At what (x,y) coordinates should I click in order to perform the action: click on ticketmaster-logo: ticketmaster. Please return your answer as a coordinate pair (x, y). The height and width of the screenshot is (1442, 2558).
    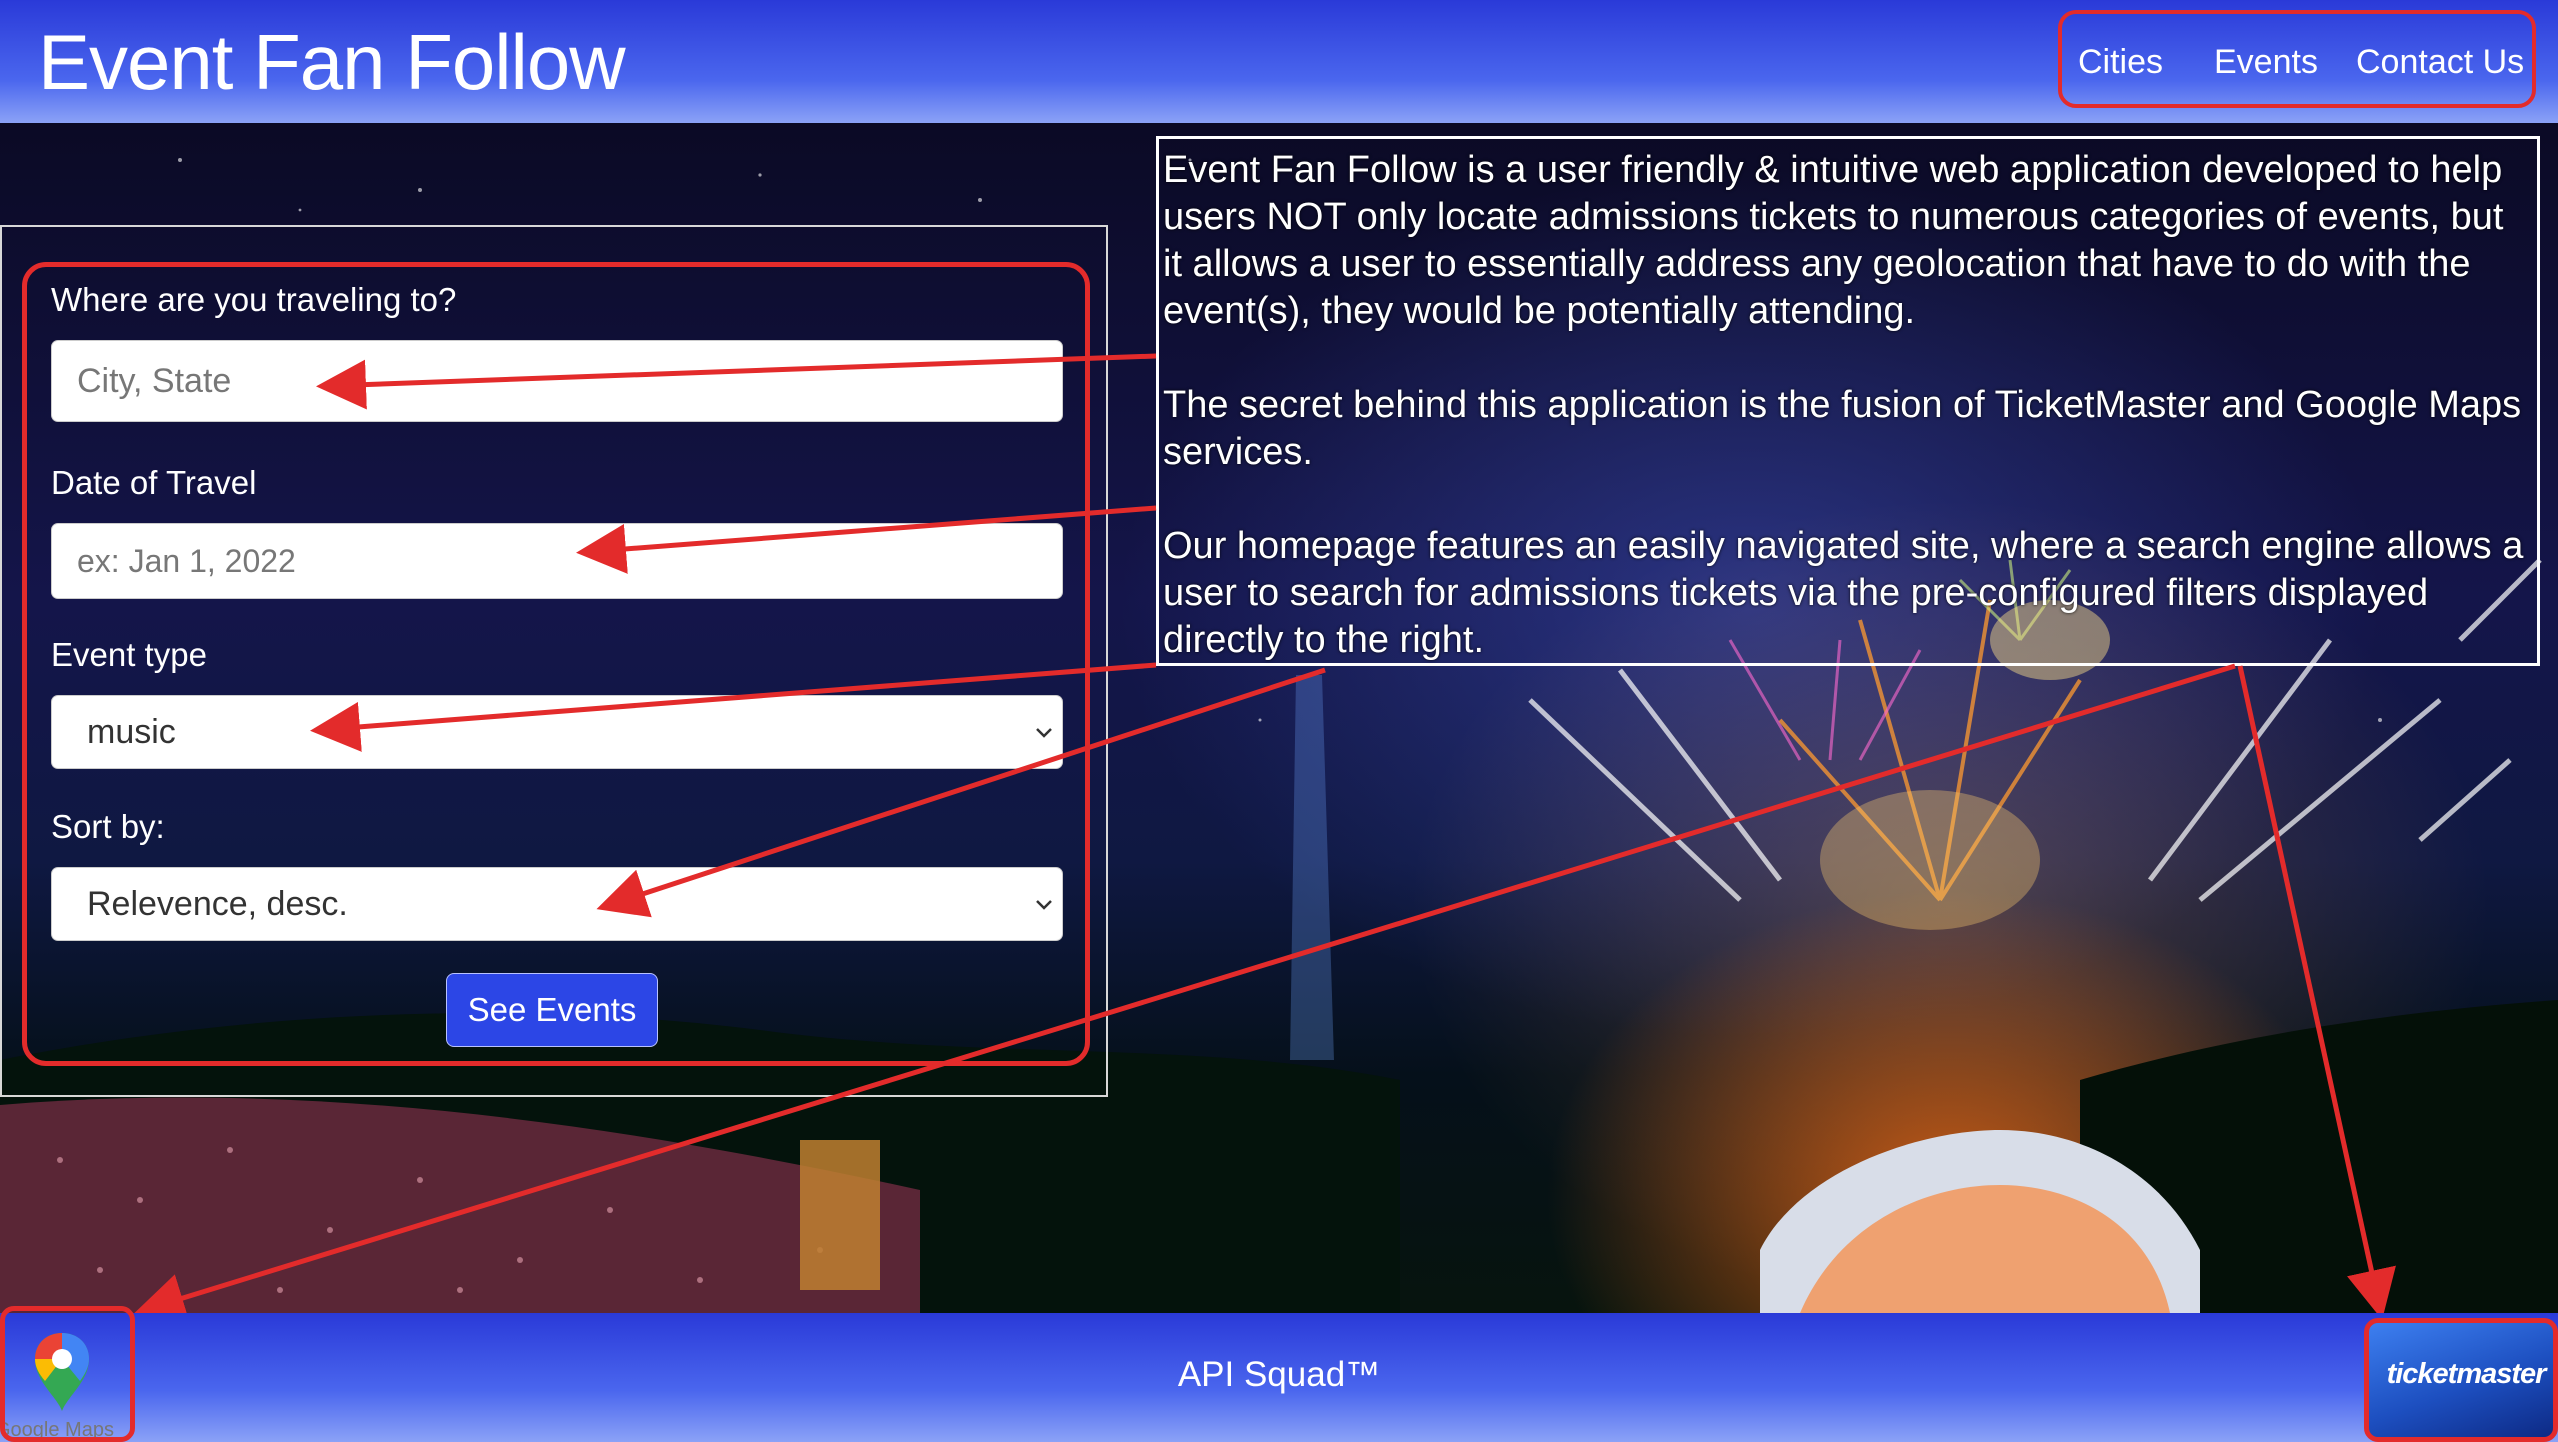
    Looking at the image, I should click on (2461, 1380).